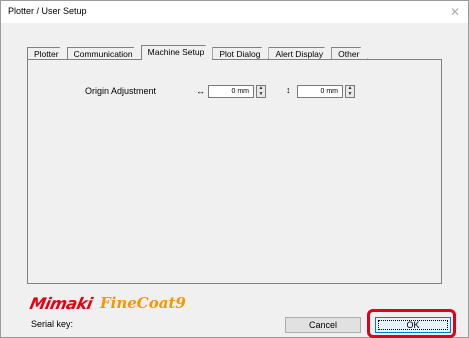  What do you see at coordinates (288, 90) in the screenshot?
I see `vertical-arrow-icon: ↕` at bounding box center [288, 90].